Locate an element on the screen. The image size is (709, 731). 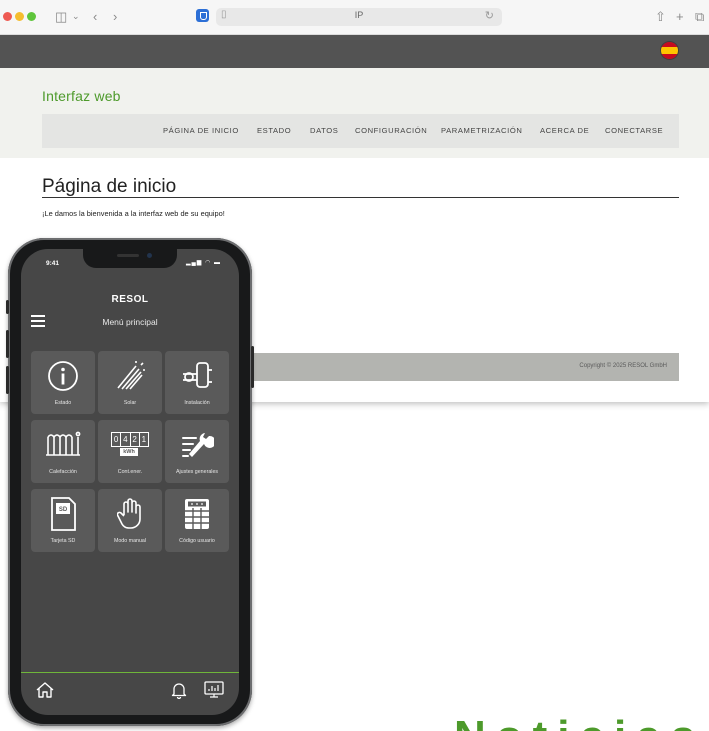
monitor-chart-icon is located at coordinates (214, 692).